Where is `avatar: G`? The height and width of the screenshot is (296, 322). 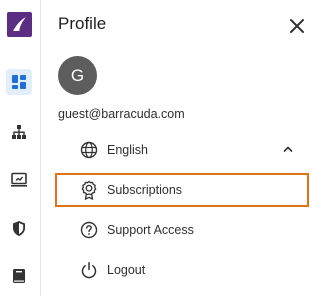 avatar: G is located at coordinates (77, 75).